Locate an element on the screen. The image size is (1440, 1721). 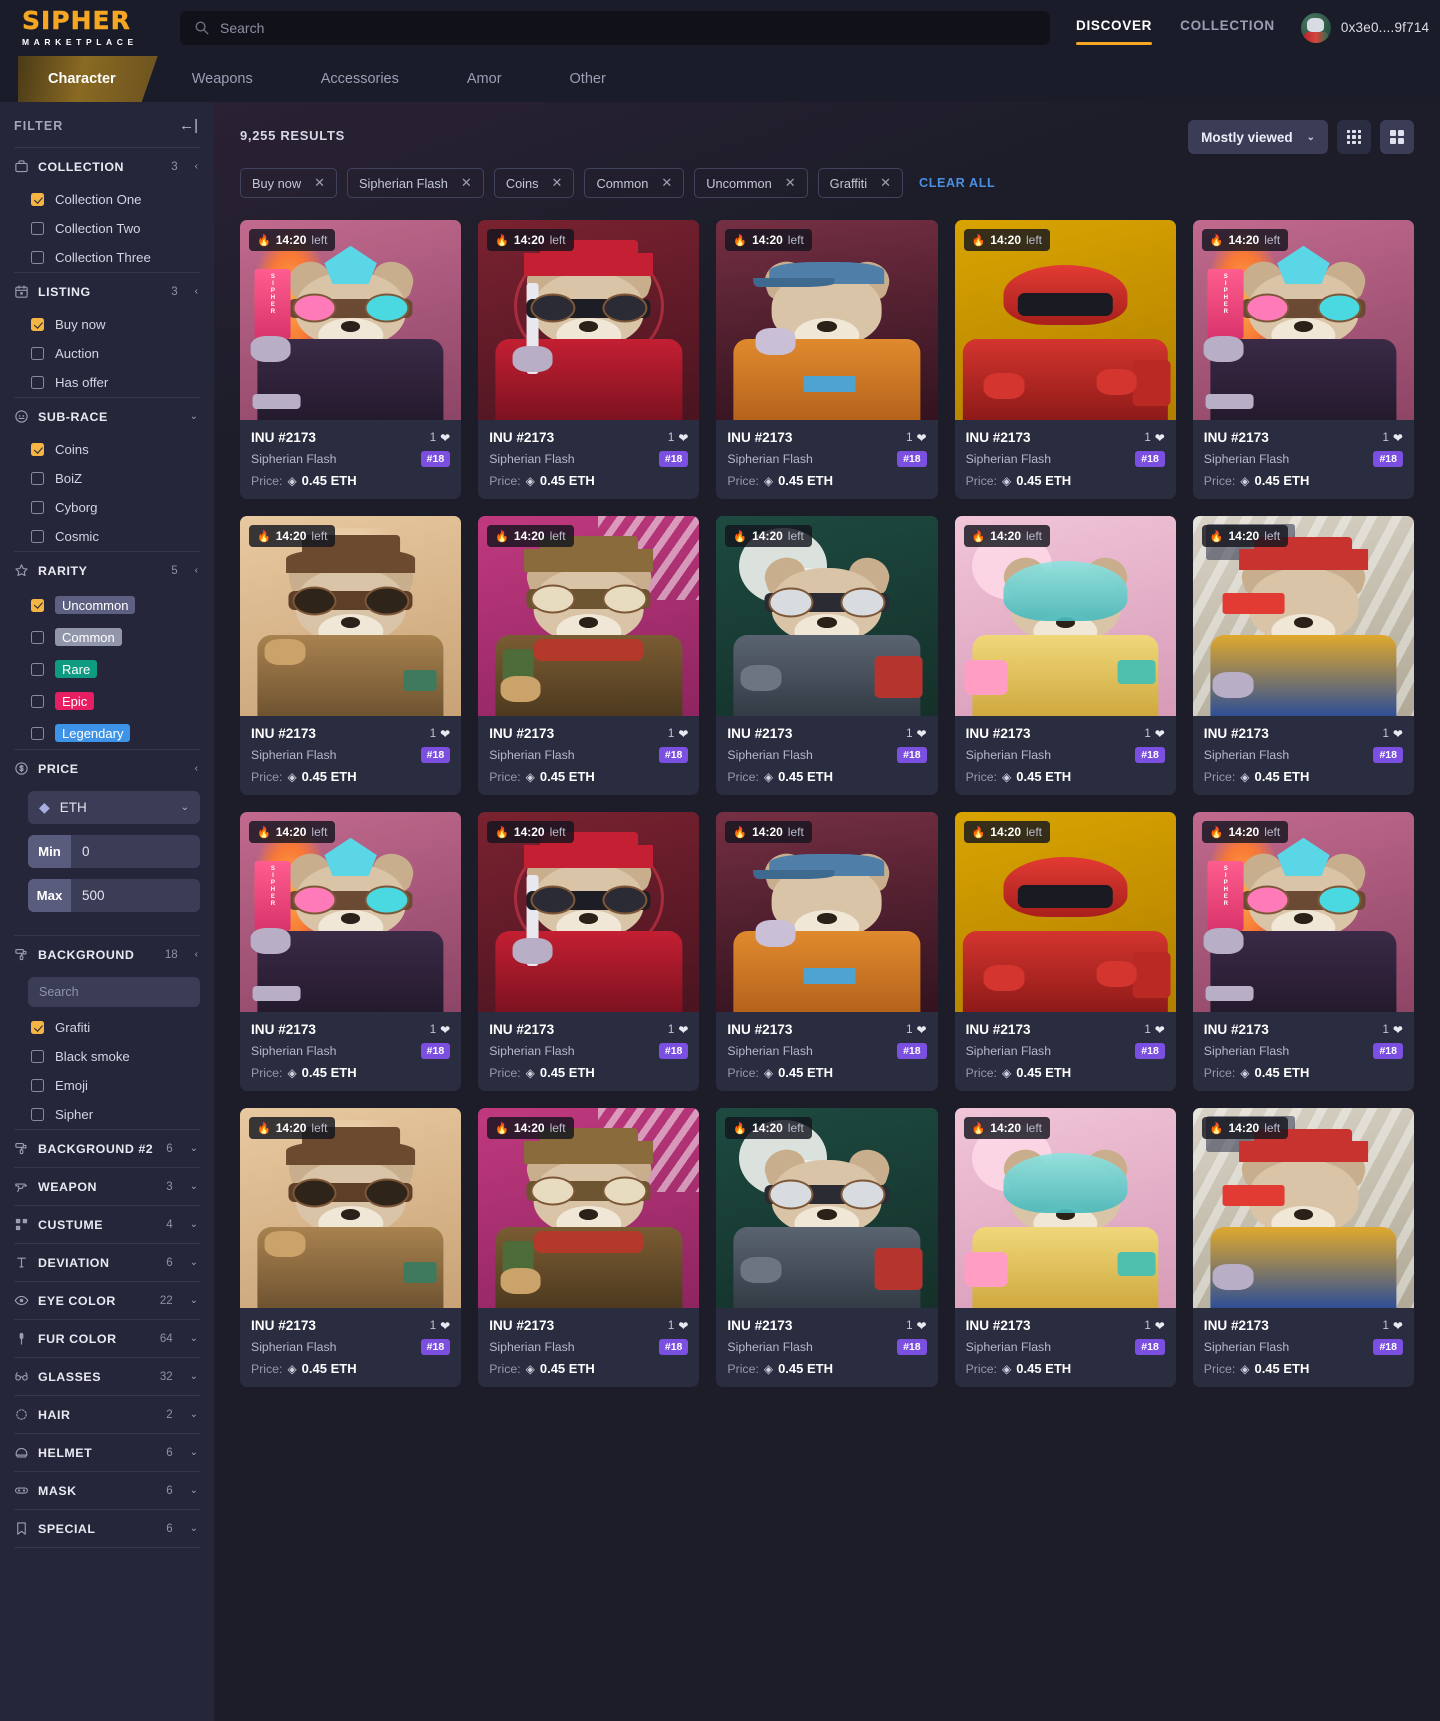
search-bar is located at coordinates (615, 27).